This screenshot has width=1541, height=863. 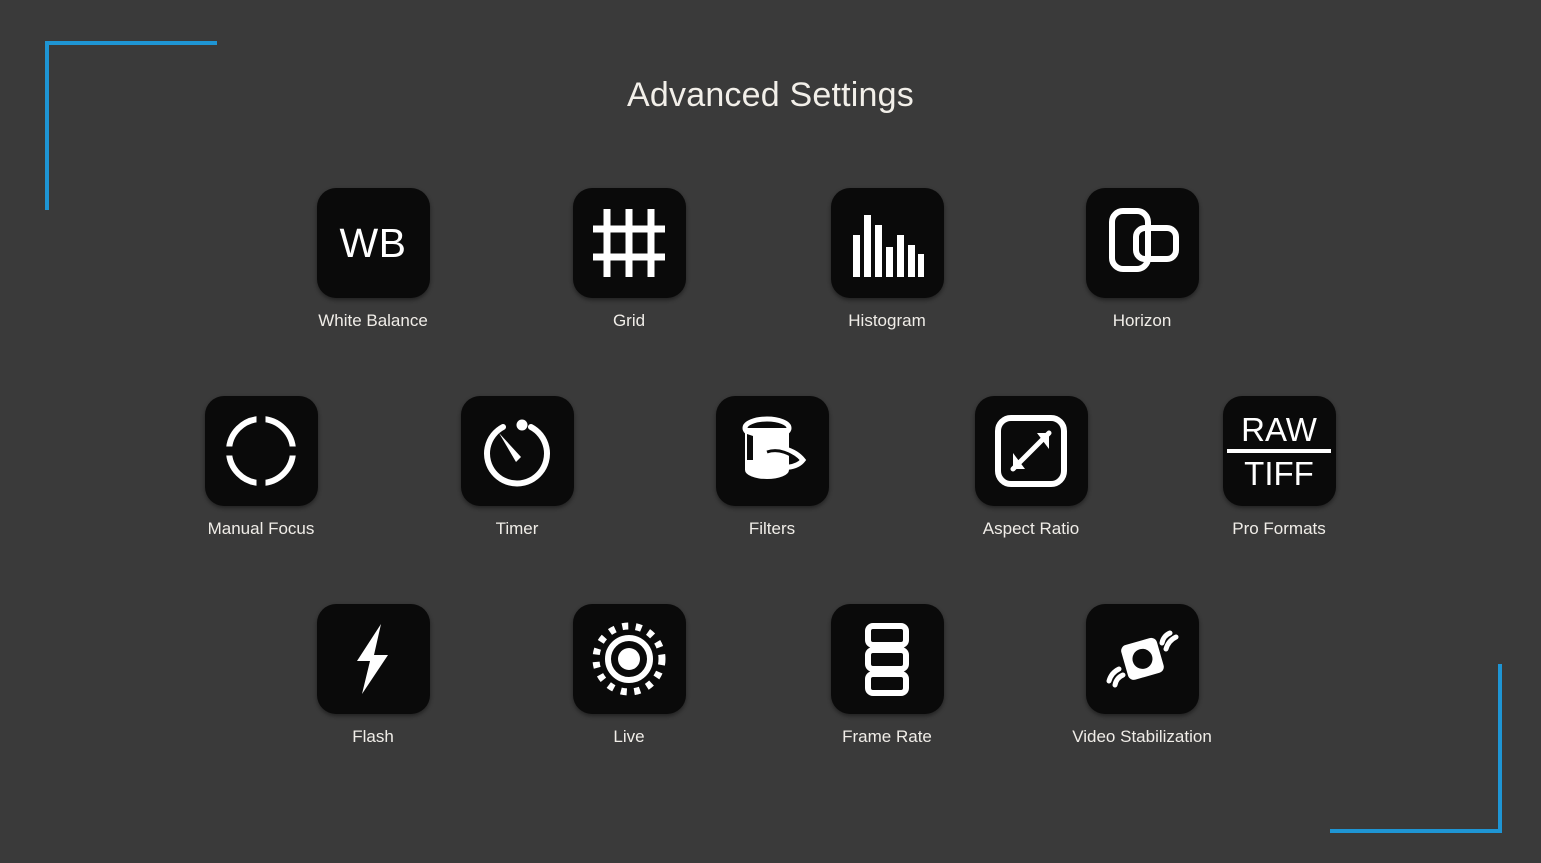 I want to click on paint-bucket-icon, so click(x=774, y=447).